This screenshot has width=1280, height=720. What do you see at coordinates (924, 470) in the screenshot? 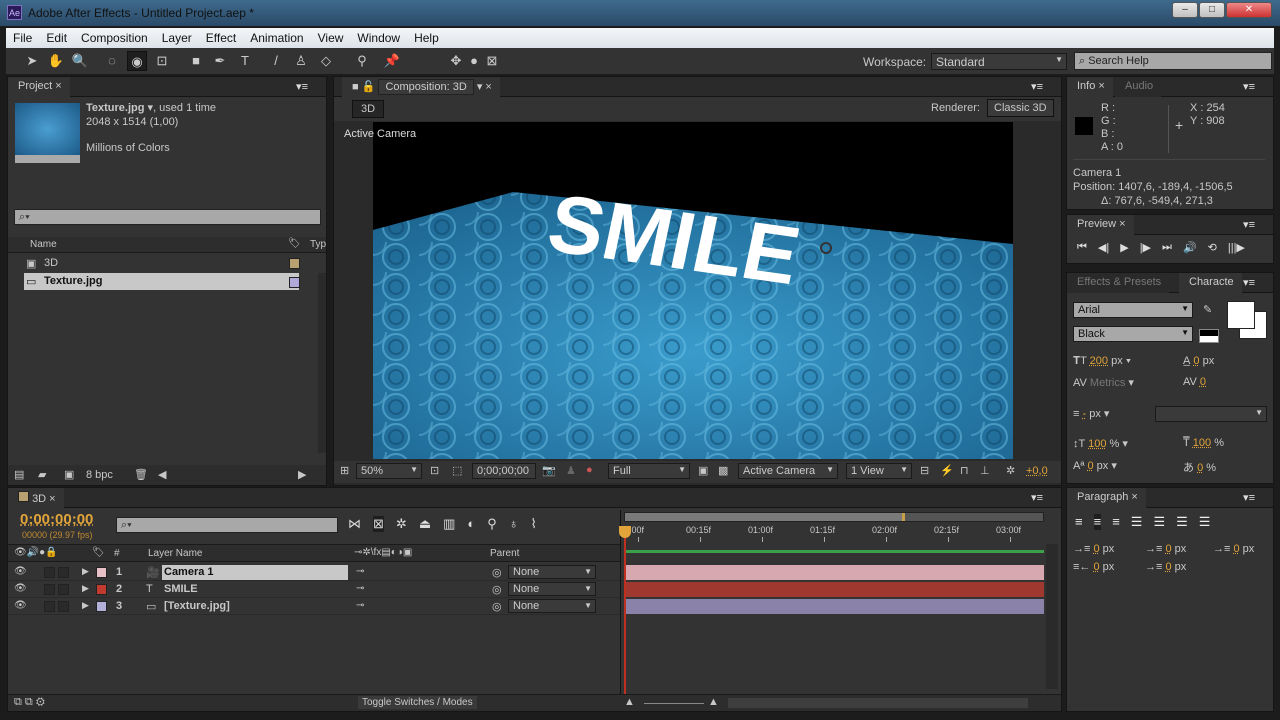
I see `pixel-aspect-icon: ⊟` at bounding box center [924, 470].